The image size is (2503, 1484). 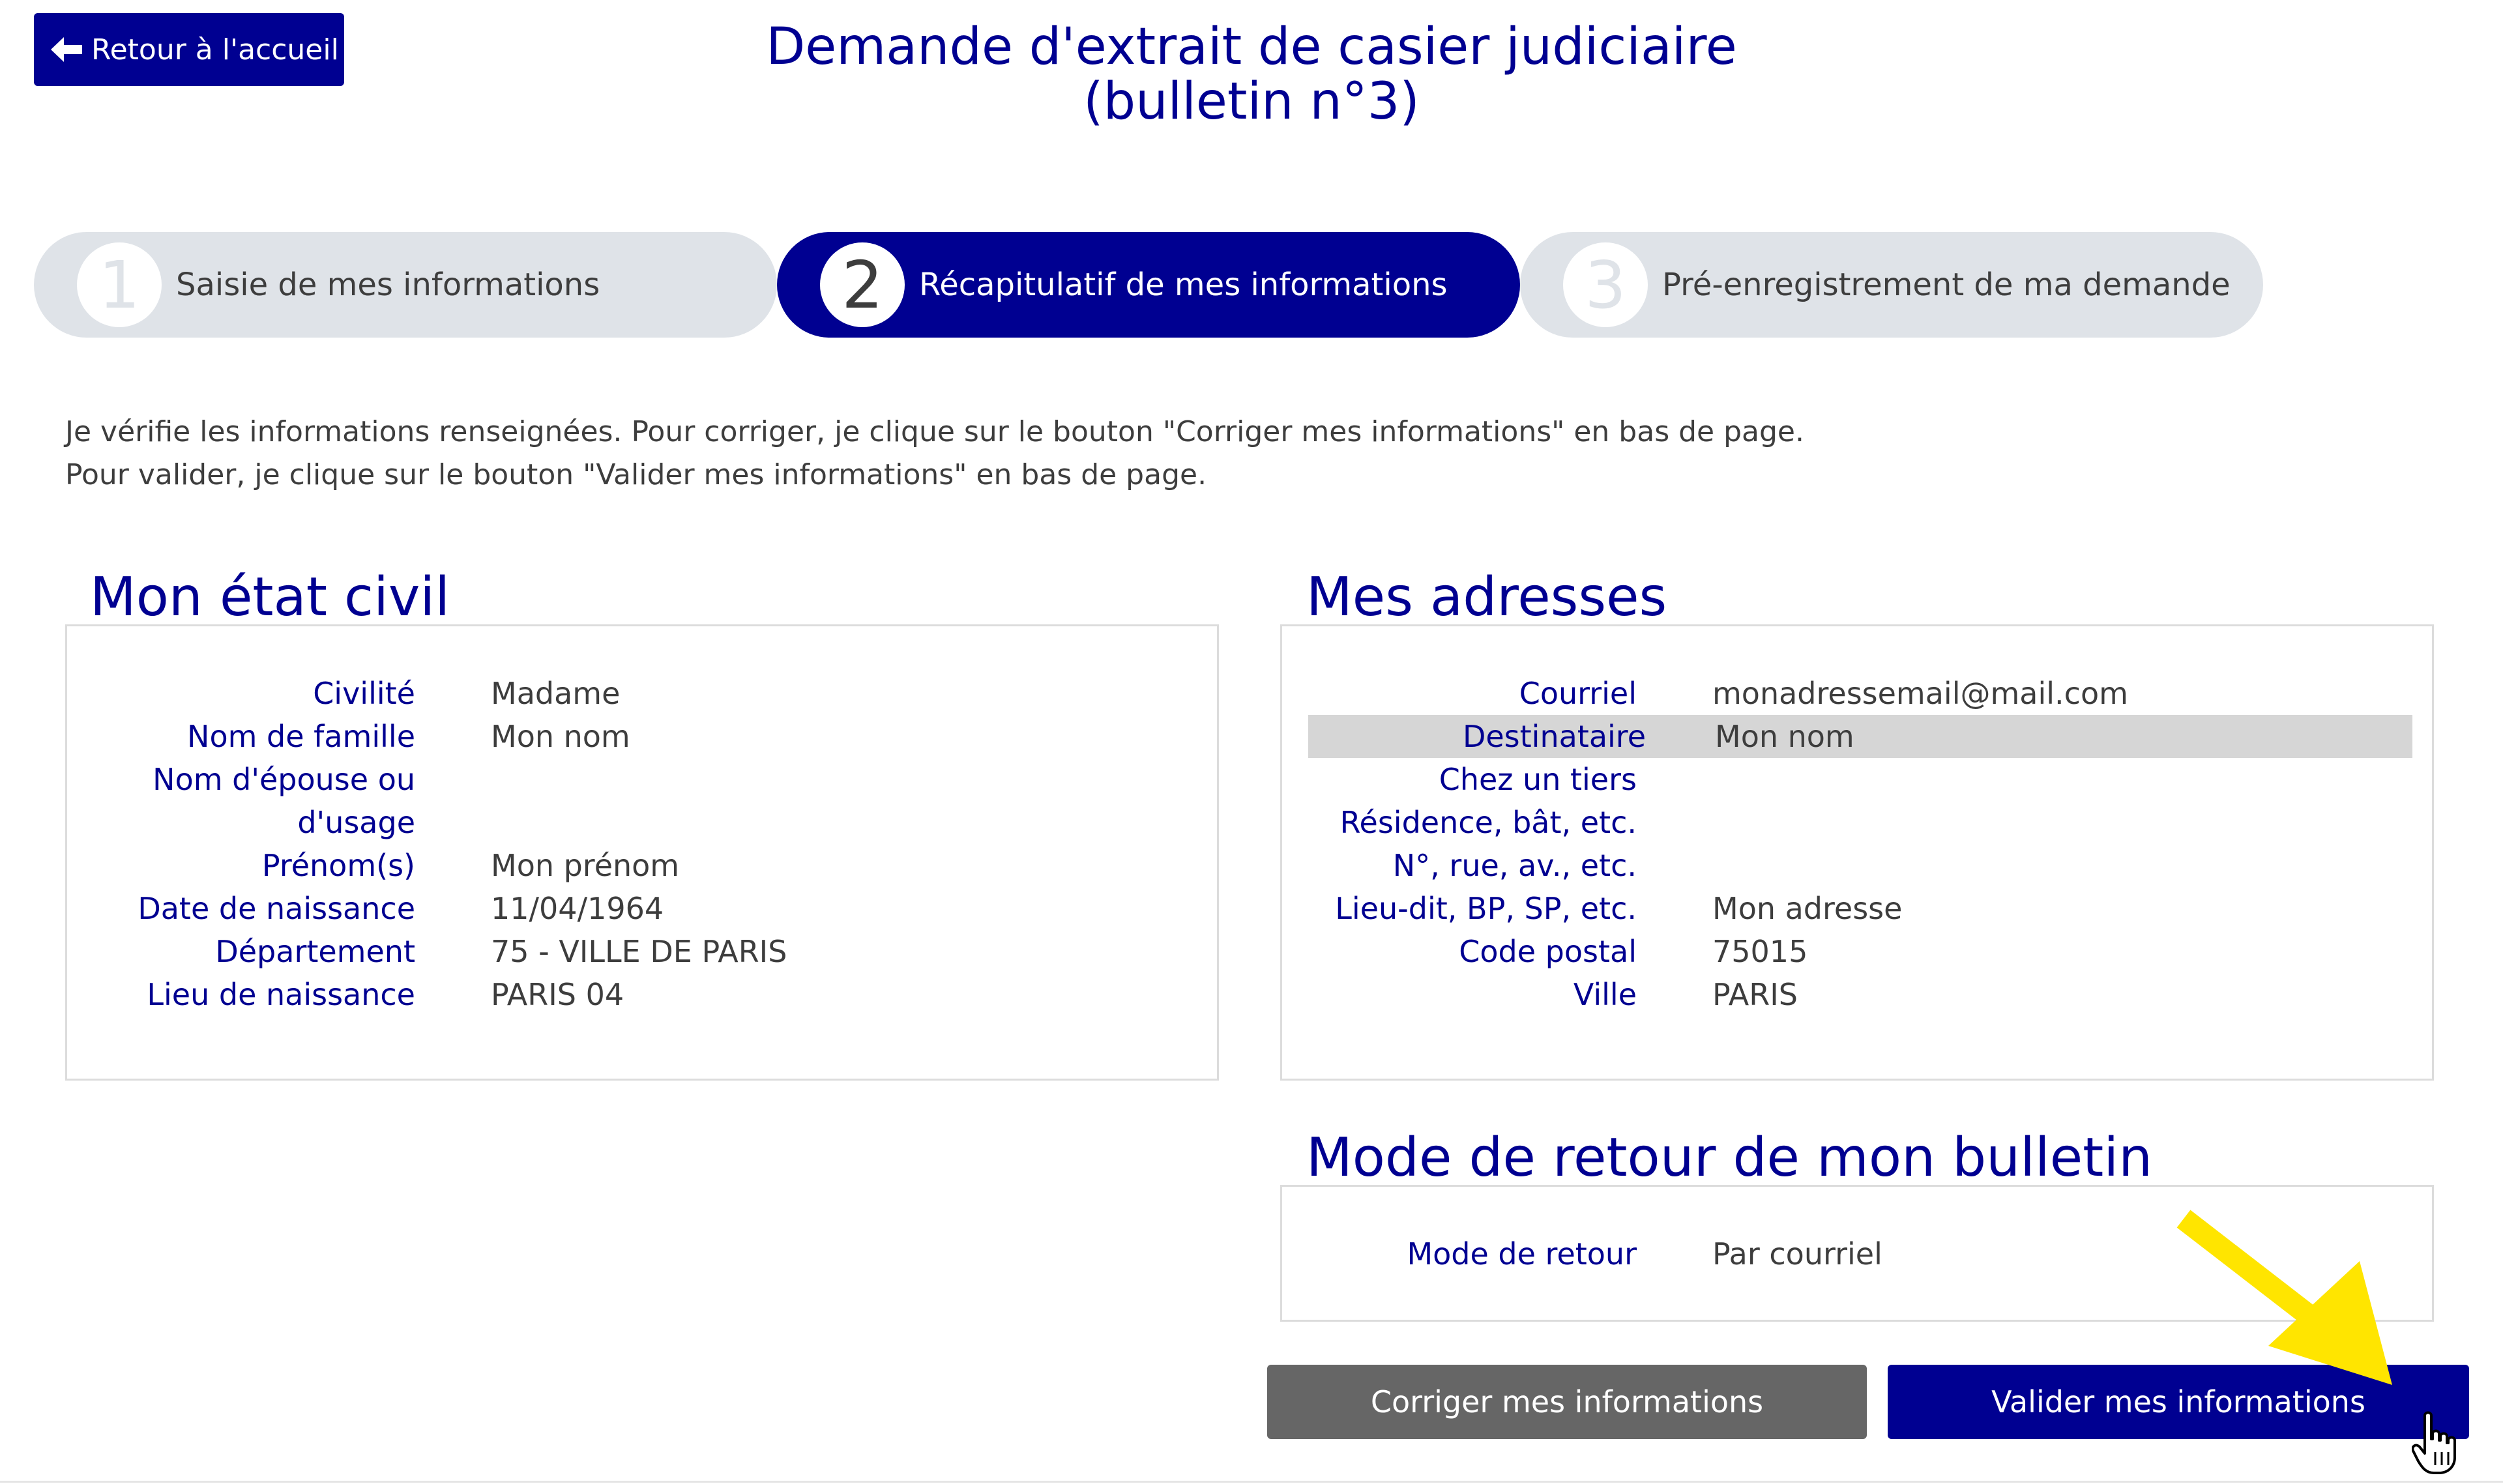 I want to click on step-2-current: 2 Récapitulatif de mes informations, so click(x=1148, y=285).